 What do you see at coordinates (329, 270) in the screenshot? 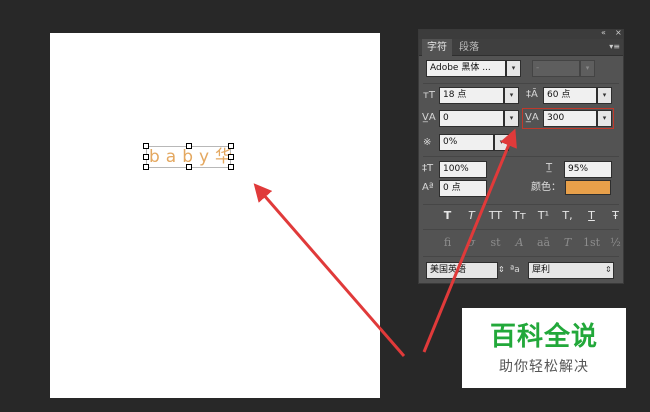
I see `arrow-to-text-layer` at bounding box center [329, 270].